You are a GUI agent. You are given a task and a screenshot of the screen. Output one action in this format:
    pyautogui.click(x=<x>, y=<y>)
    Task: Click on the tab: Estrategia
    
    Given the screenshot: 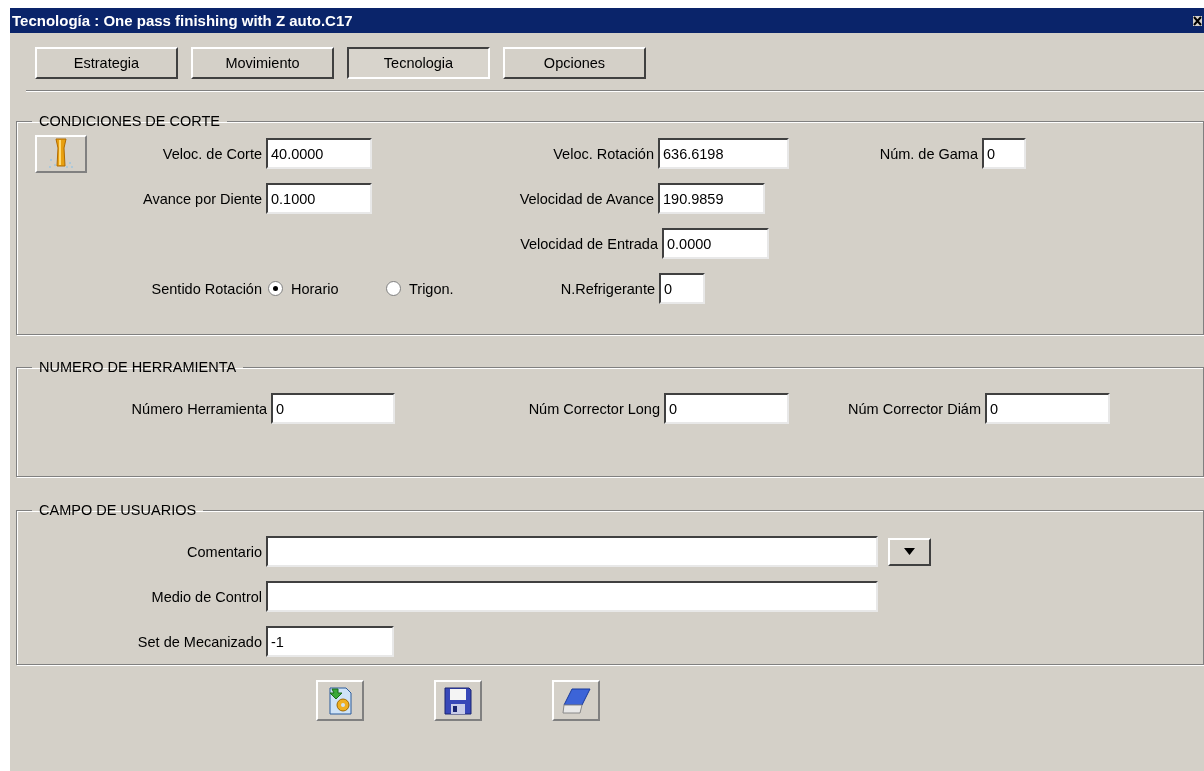 What is the action you would take?
    pyautogui.click(x=106, y=63)
    